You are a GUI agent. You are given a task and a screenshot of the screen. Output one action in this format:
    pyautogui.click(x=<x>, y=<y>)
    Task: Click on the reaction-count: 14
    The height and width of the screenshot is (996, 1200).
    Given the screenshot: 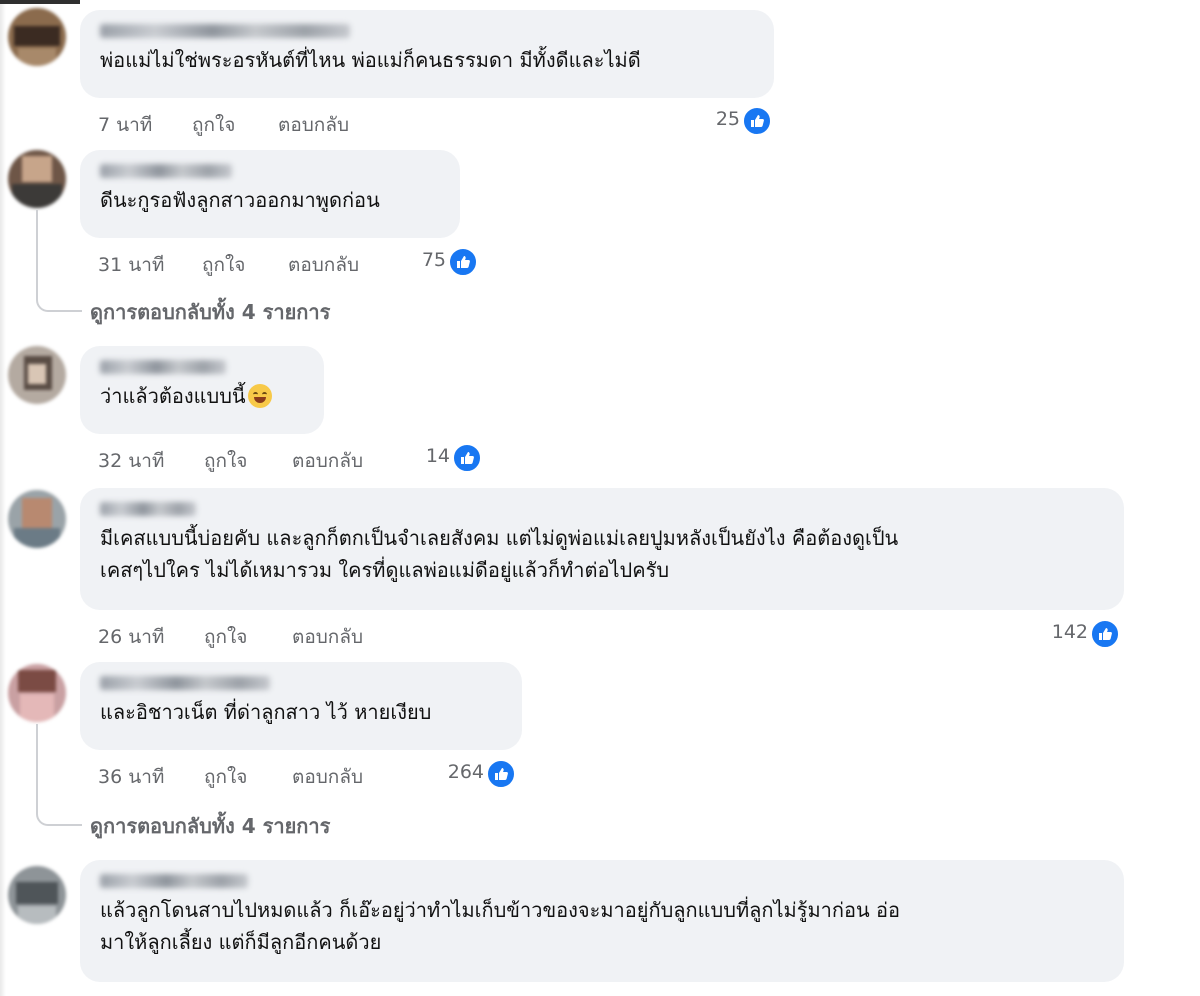 What is the action you would take?
    pyautogui.click(x=446, y=458)
    